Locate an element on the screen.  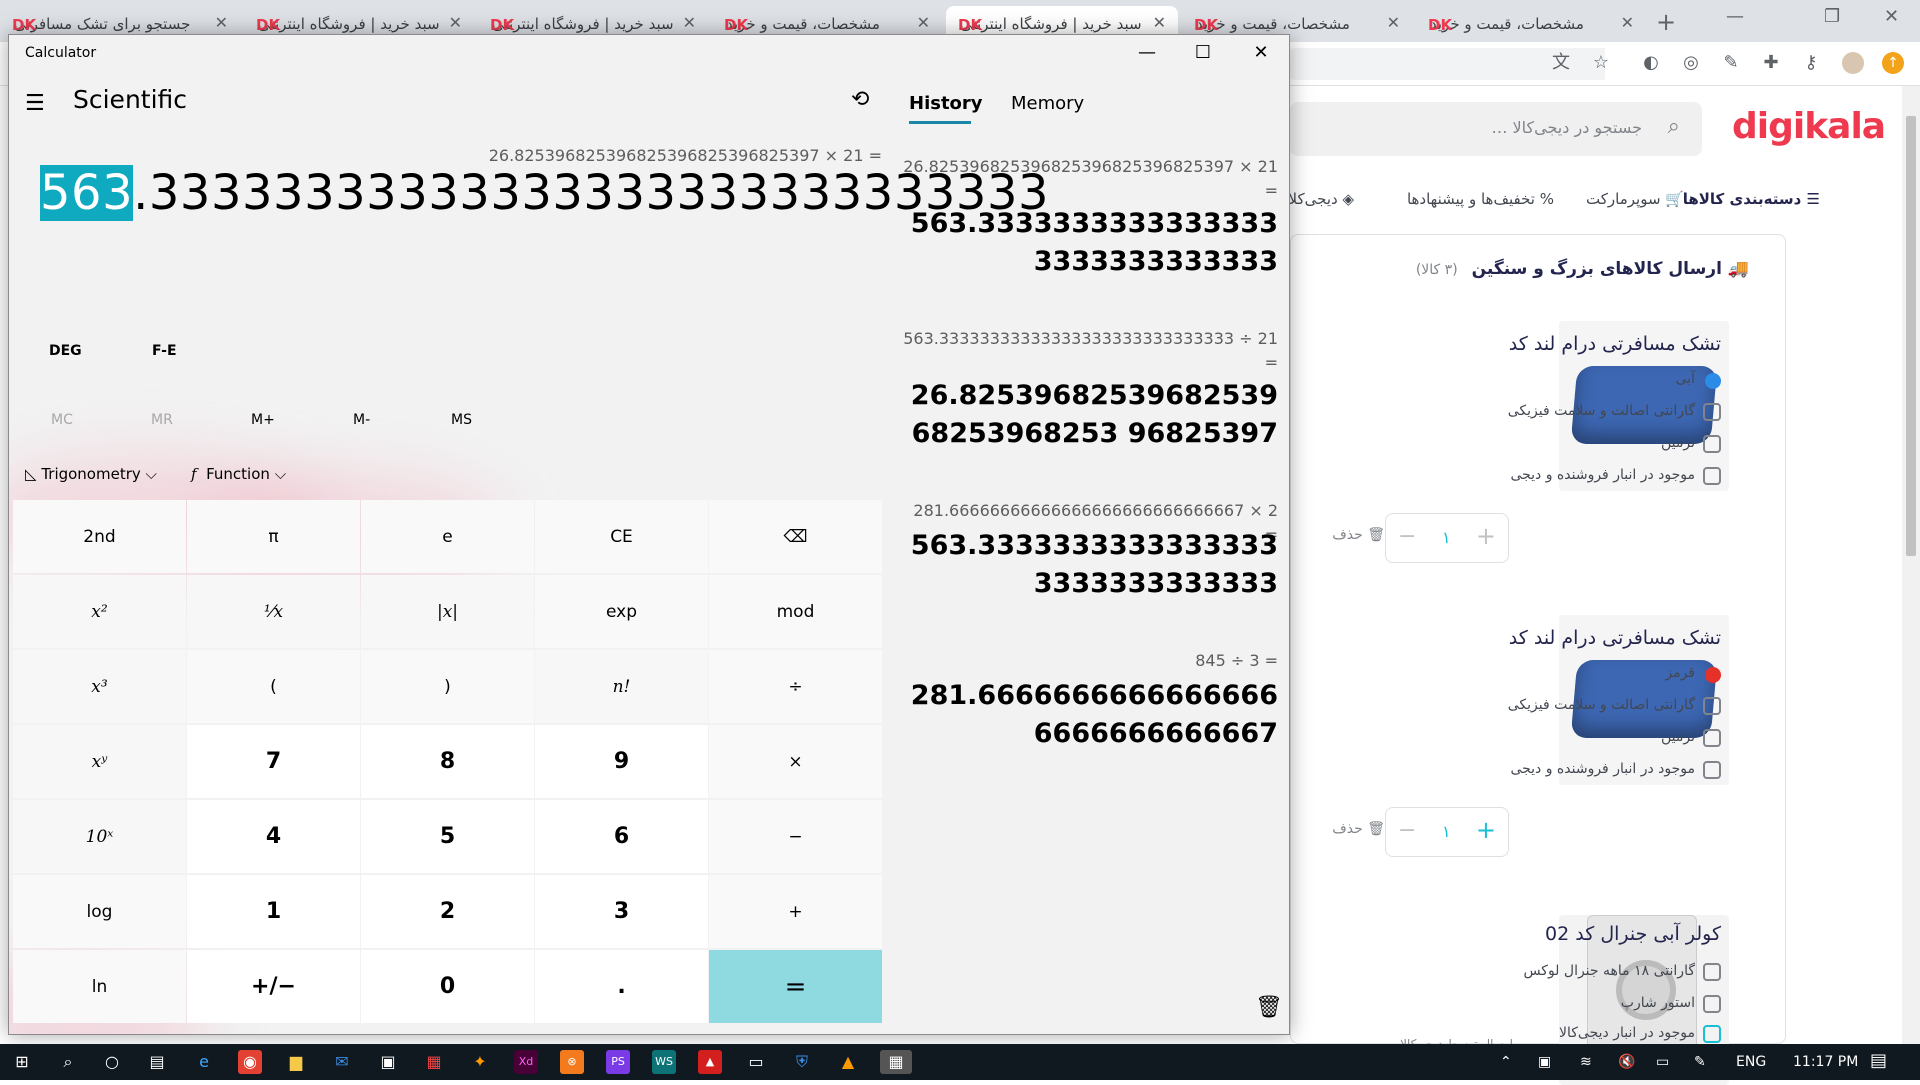
negate-button: +/− is located at coordinates (273, 986).